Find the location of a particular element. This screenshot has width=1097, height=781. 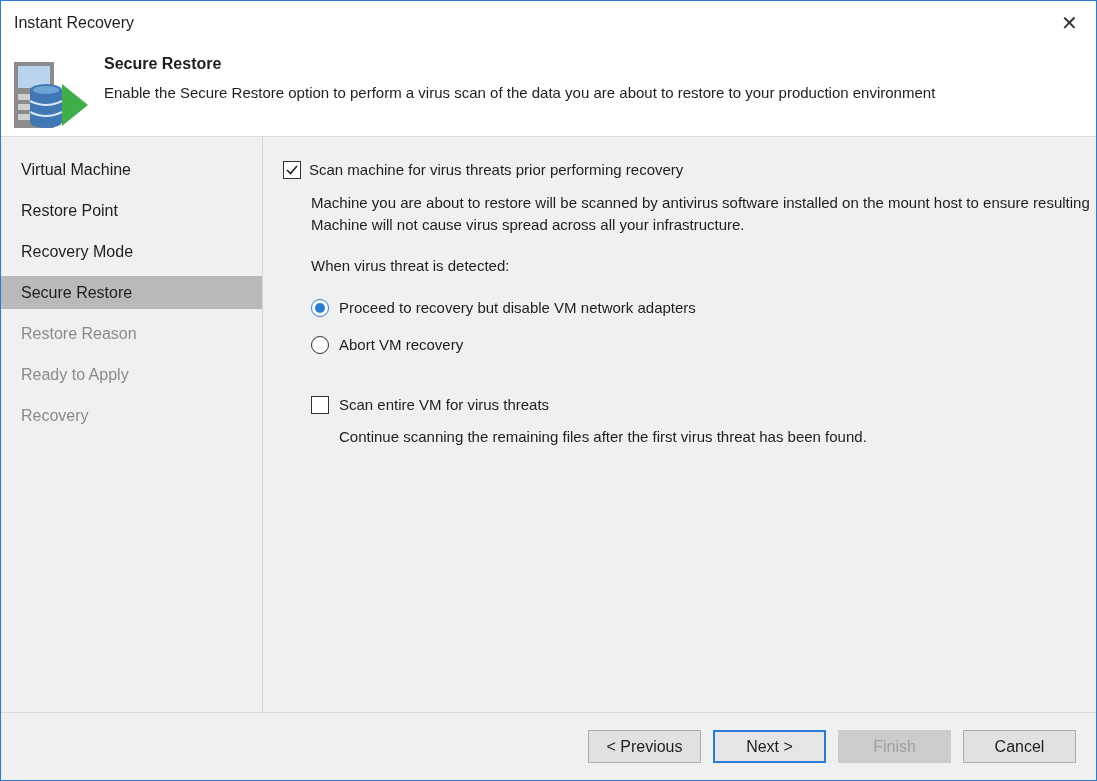

wizard-button: Next > is located at coordinates (769, 746).